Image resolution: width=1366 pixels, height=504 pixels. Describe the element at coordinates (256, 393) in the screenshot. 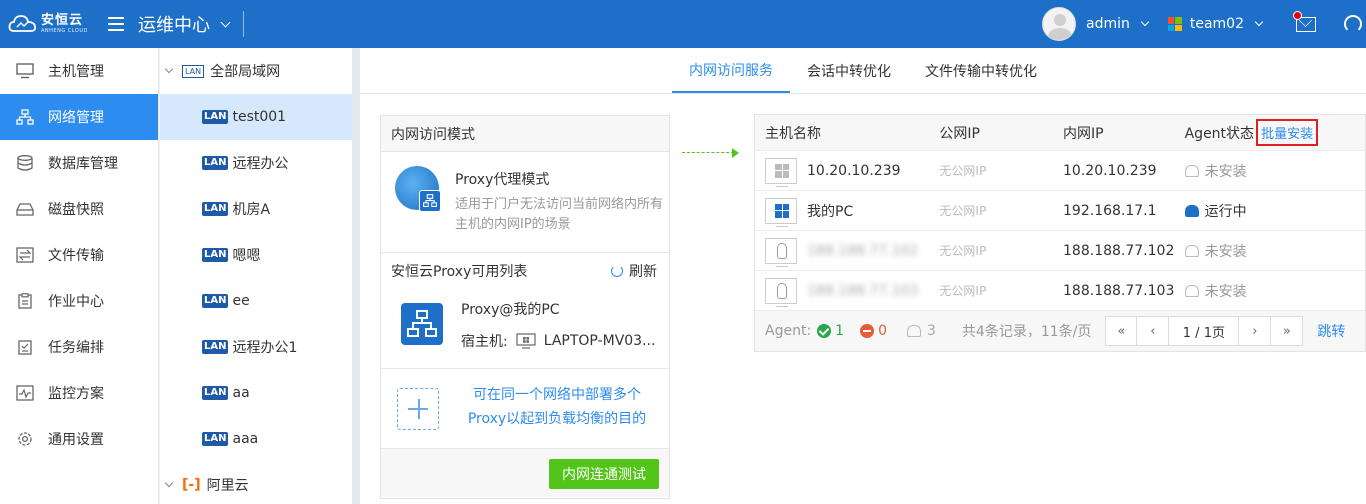

I see `tree-item: LAN aa` at that location.